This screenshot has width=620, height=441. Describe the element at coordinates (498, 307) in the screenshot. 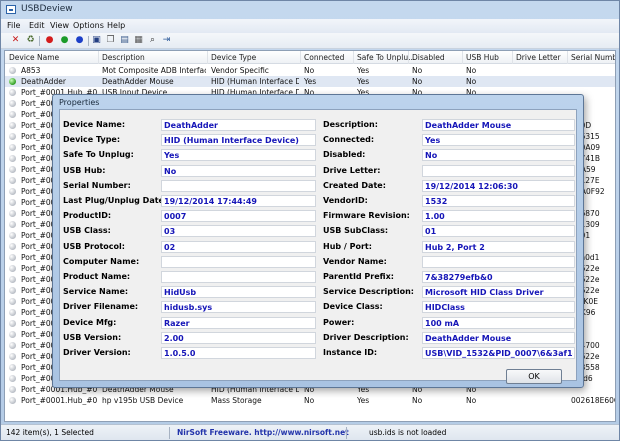

I see `field-device-class: HIDClass` at that location.